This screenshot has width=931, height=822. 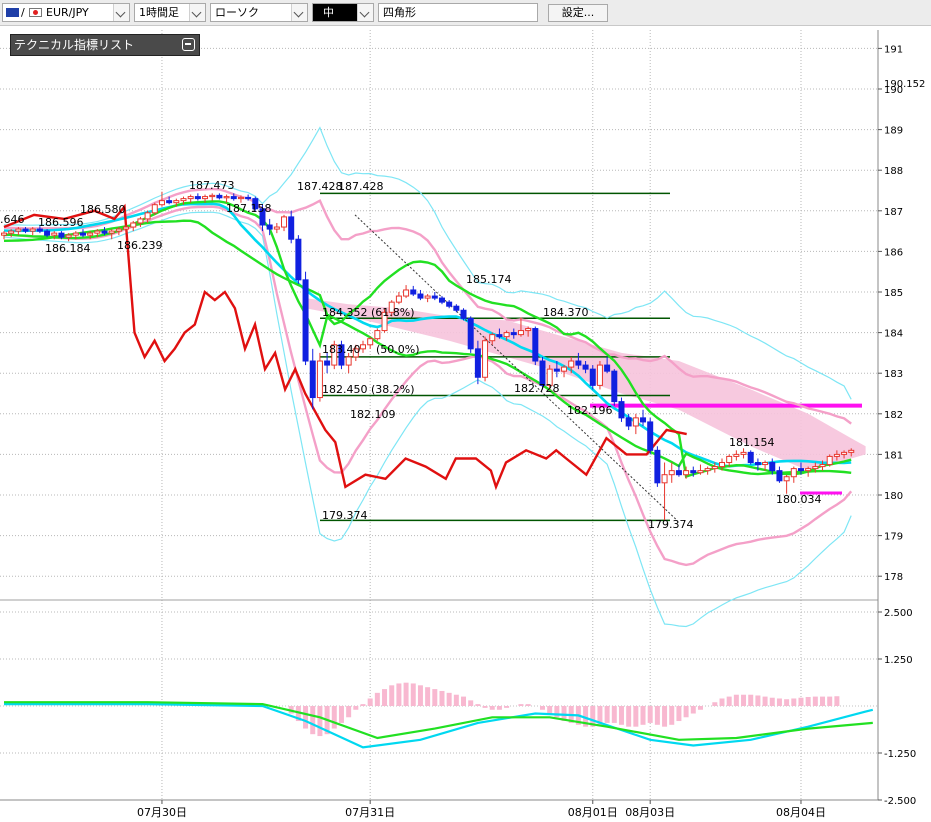 What do you see at coordinates (893, 415) in the screenshot?
I see `price-tick-label: 182` at bounding box center [893, 415].